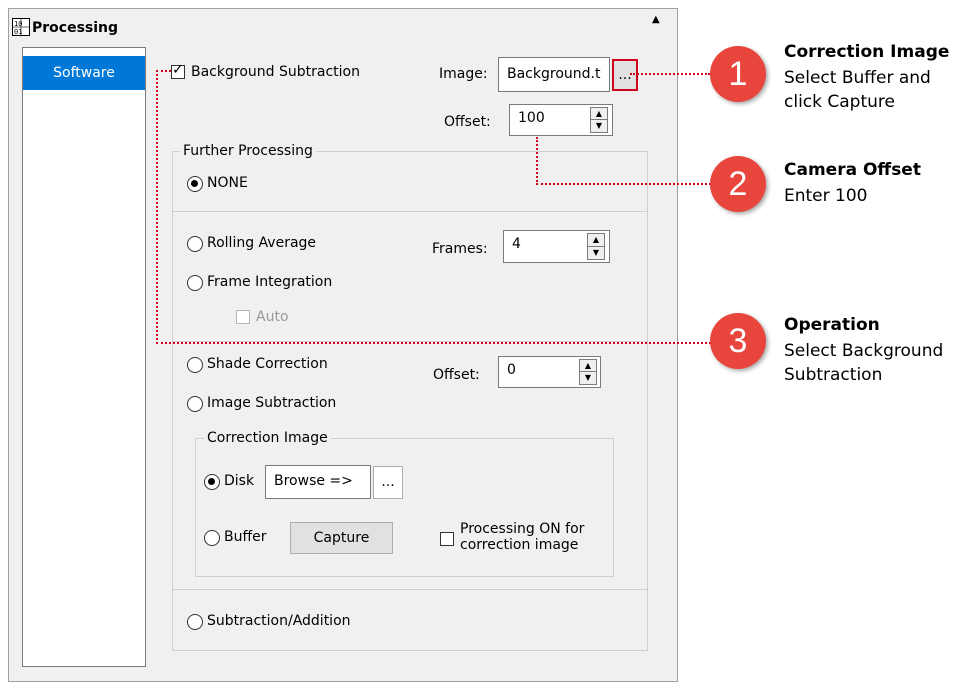  Describe the element at coordinates (84, 73) in the screenshot. I see `sidebar-item-software: Software` at that location.